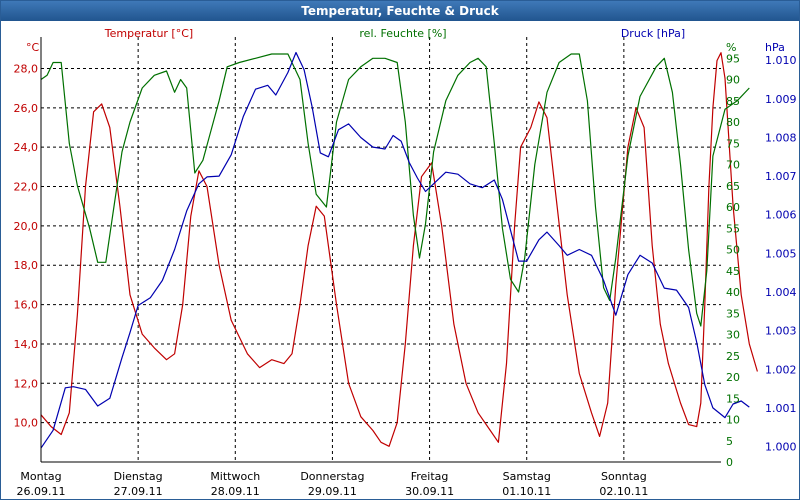 Image resolution: width=800 pixels, height=500 pixels. Describe the element at coordinates (653, 33) in the screenshot. I see `pressure-axis-title: Druck [hPa]` at that location.